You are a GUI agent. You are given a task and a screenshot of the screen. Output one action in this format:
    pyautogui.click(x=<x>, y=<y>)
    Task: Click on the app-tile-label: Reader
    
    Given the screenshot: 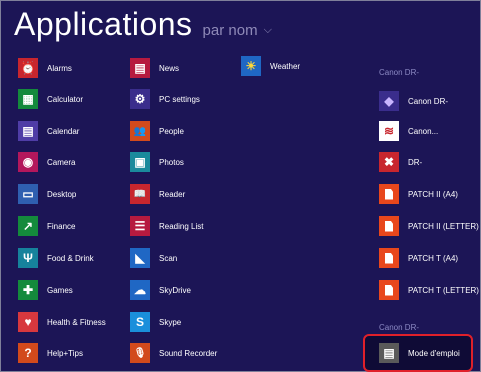 What is the action you would take?
    pyautogui.click(x=172, y=194)
    